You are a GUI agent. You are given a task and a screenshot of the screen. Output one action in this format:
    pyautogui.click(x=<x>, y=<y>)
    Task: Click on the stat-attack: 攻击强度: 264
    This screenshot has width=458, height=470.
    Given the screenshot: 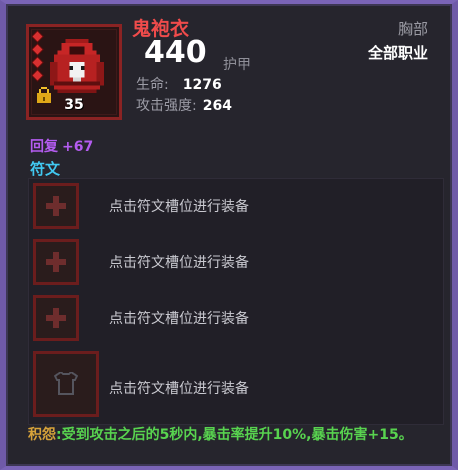 What is the action you would take?
    pyautogui.click(x=184, y=105)
    